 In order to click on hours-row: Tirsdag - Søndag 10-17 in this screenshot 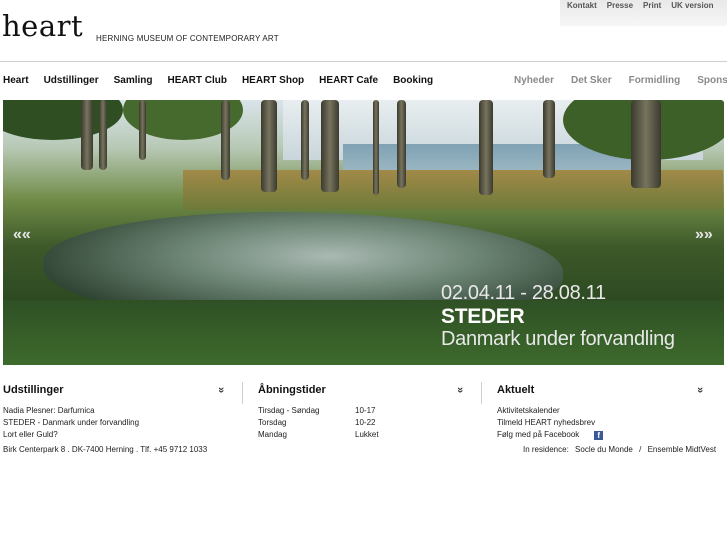, I will do `click(360, 411)`.